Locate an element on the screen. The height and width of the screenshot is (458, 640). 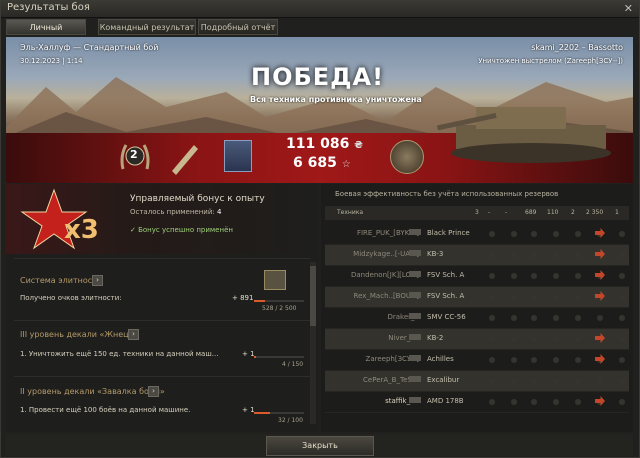
window-title: Результаты боя is located at coordinates (48, 7).